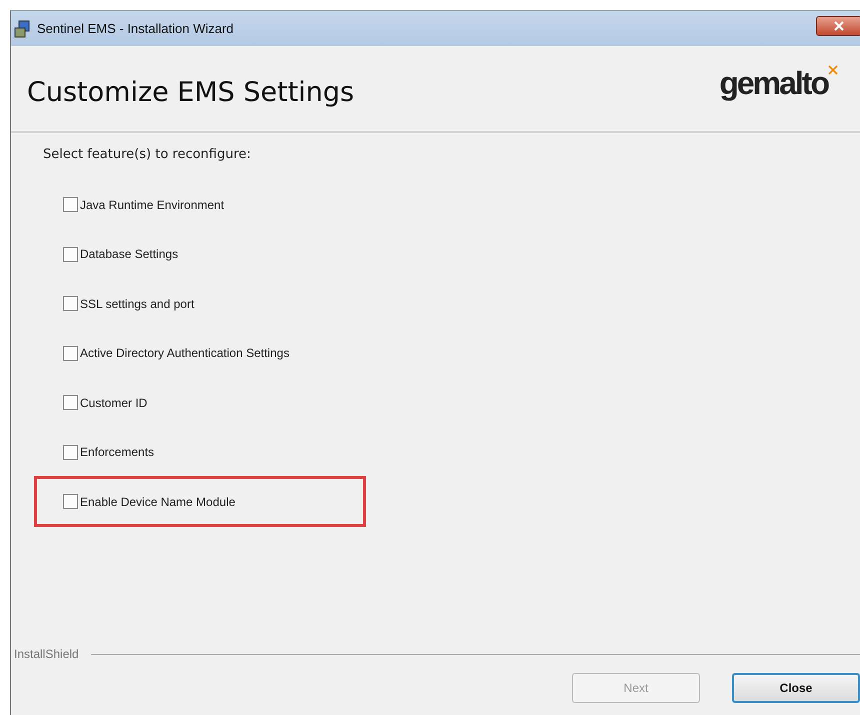 The height and width of the screenshot is (715, 860). I want to click on window-title: Sentinel EMS - Installation Wizard, so click(135, 28).